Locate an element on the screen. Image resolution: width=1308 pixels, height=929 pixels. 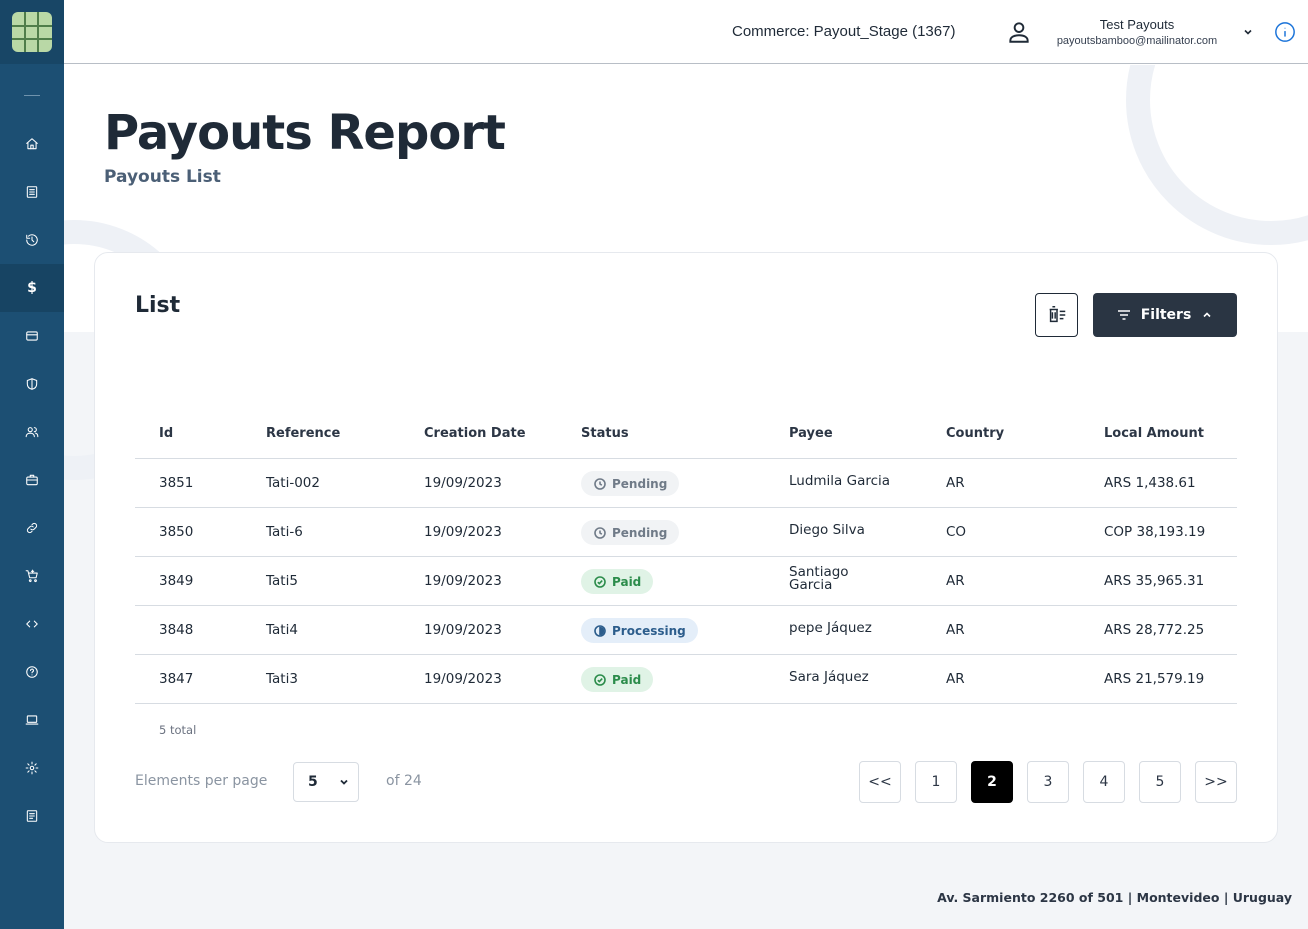
per-page-value: 5 is located at coordinates (313, 782).